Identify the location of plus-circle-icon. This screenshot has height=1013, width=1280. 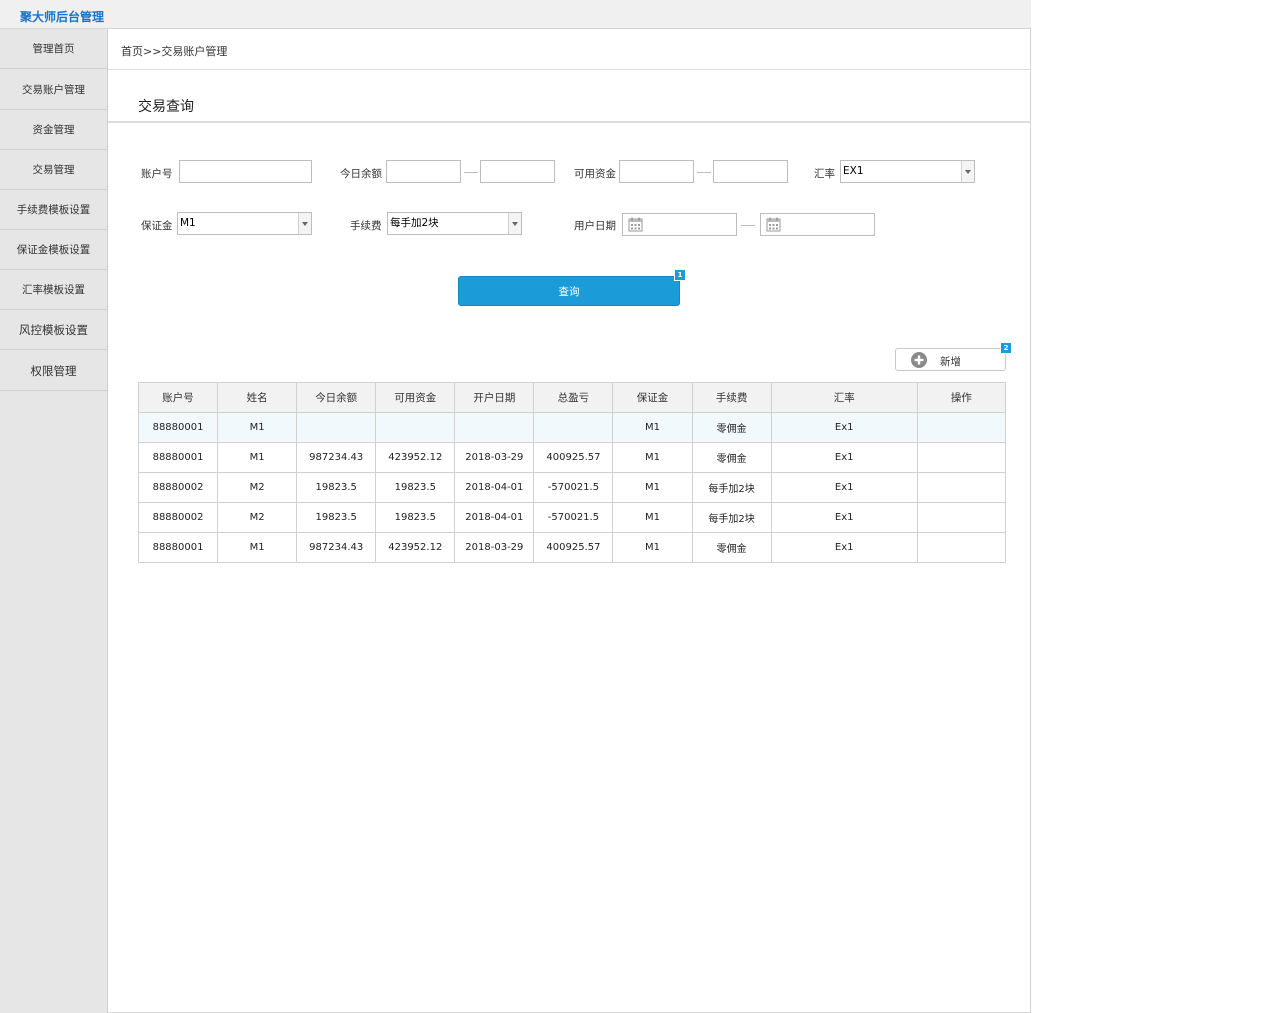
(919, 360).